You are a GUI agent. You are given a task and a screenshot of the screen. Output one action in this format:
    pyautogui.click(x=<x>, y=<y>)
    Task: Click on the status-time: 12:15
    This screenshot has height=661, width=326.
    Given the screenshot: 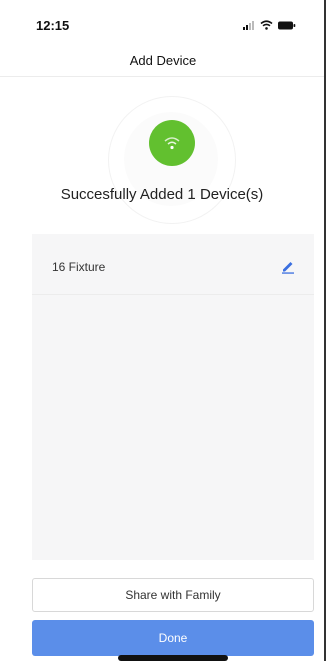 What is the action you would take?
    pyautogui.click(x=53, y=25)
    